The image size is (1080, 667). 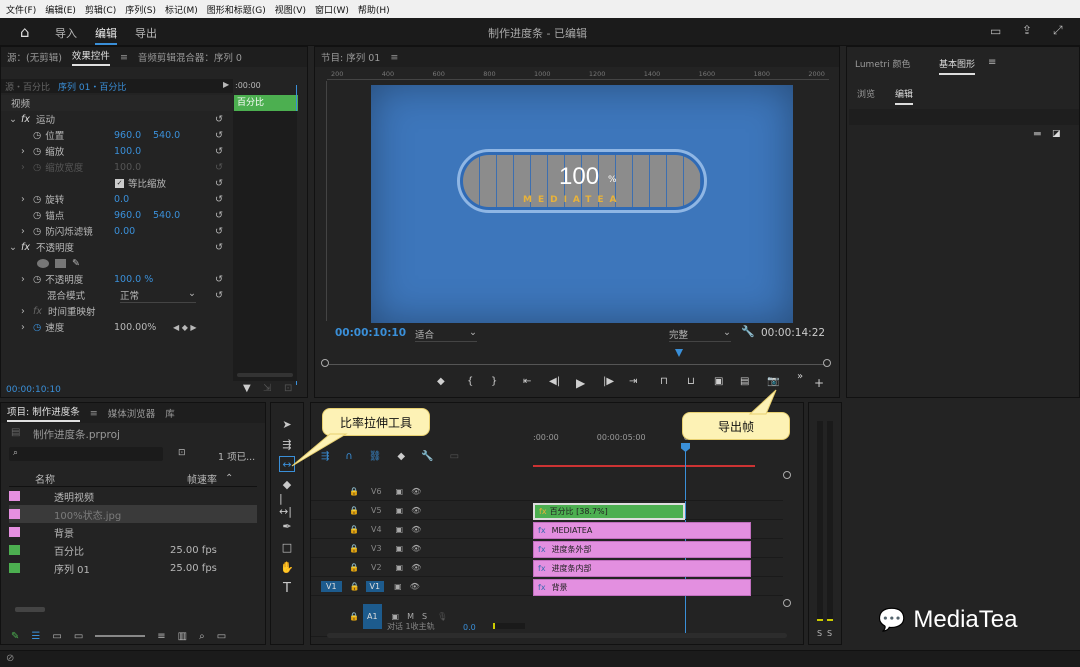 I want to click on go-to-in-icon: ⇤, so click(x=527, y=381).